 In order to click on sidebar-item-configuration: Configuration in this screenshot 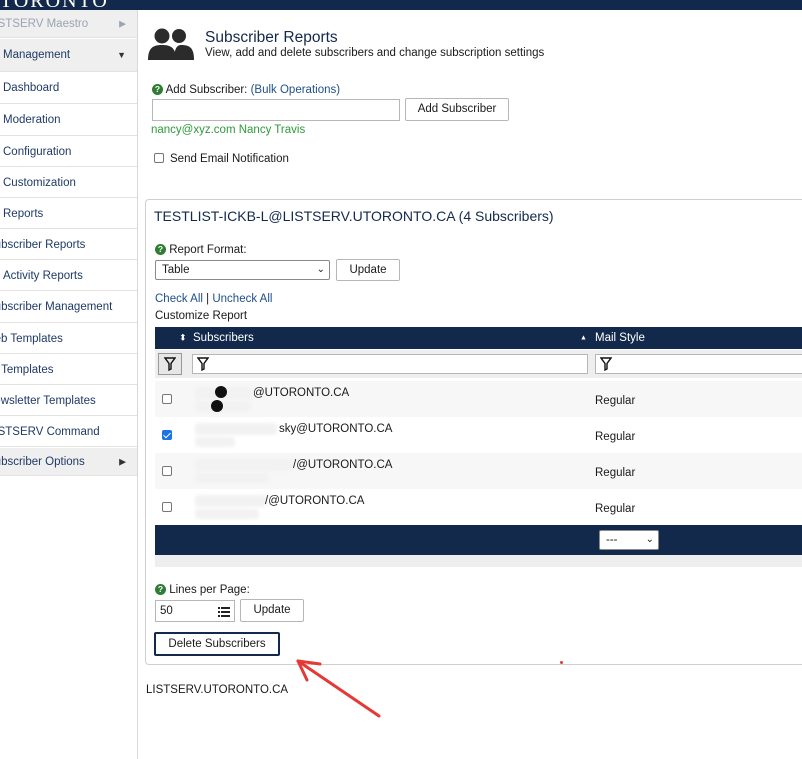, I will do `click(68, 152)`.